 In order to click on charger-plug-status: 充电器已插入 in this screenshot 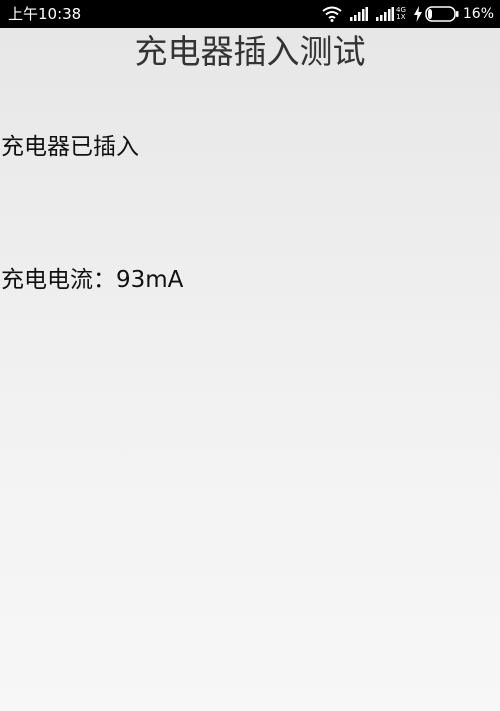, I will do `click(70, 147)`.